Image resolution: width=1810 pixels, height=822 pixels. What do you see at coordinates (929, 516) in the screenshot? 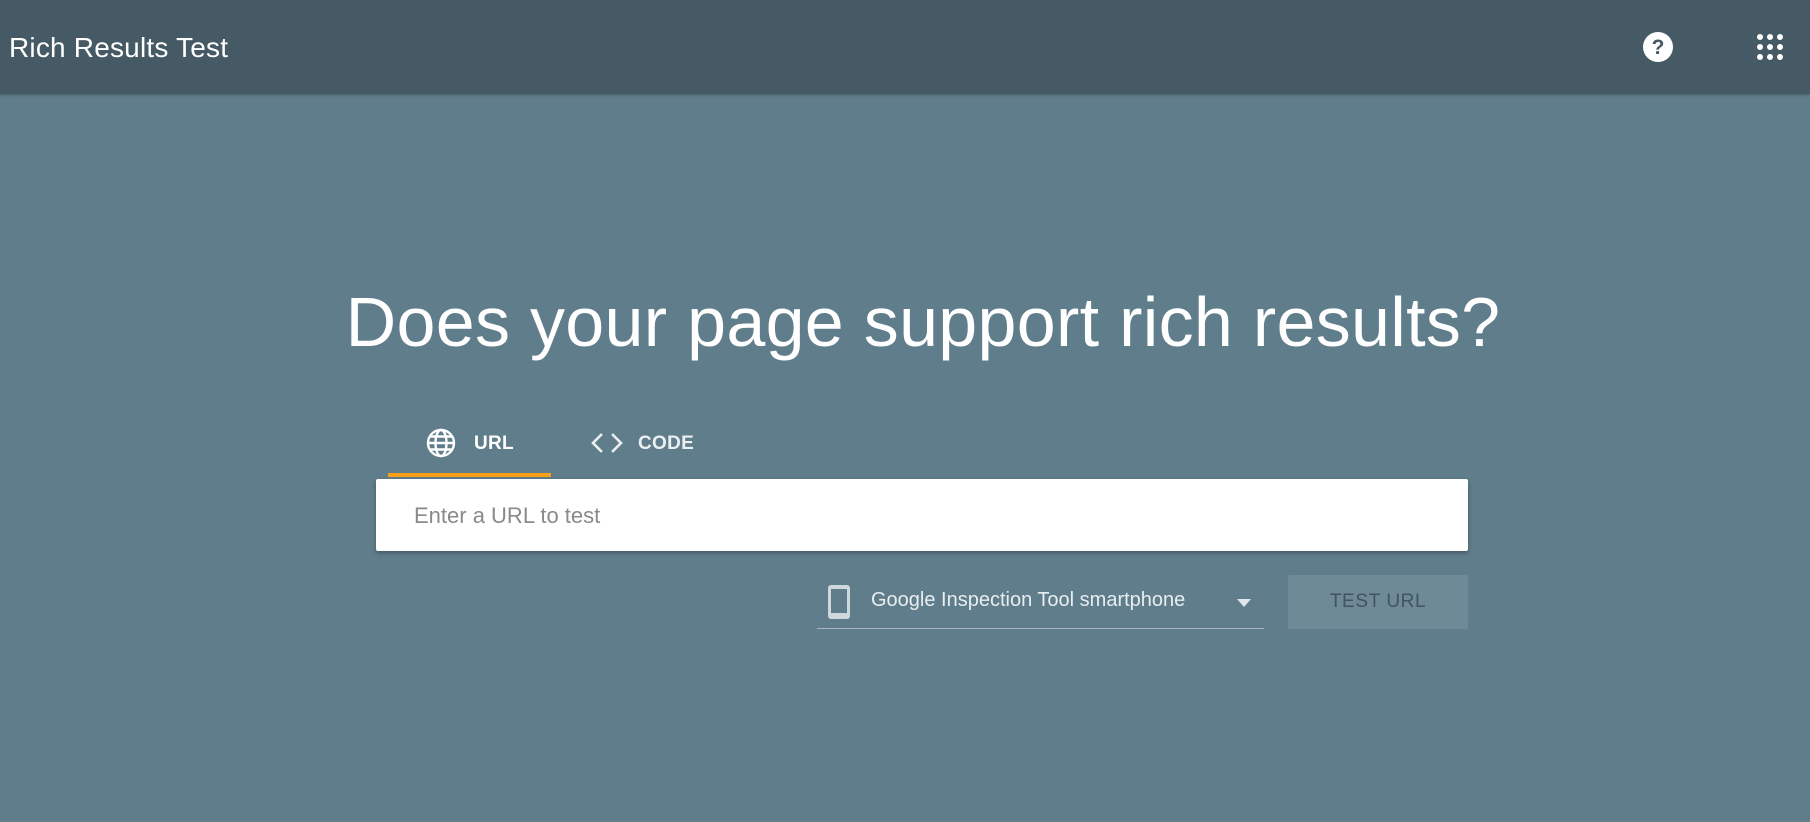
I see `url-input` at bounding box center [929, 516].